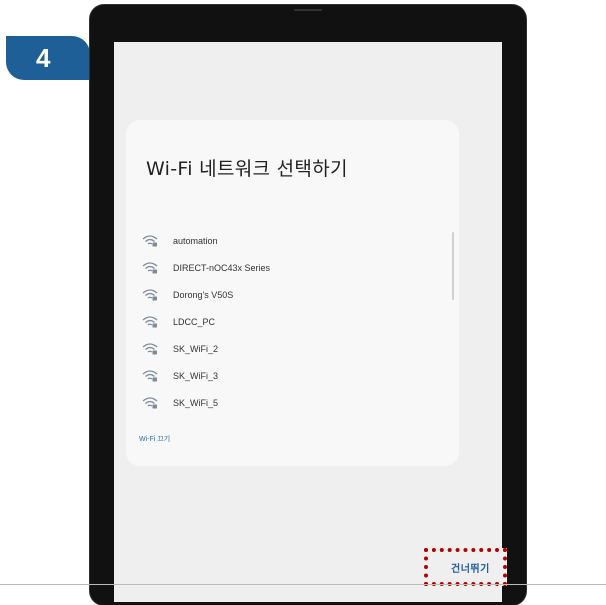  I want to click on wifi-off-link: Wi-Fi 끄기, so click(154, 439).